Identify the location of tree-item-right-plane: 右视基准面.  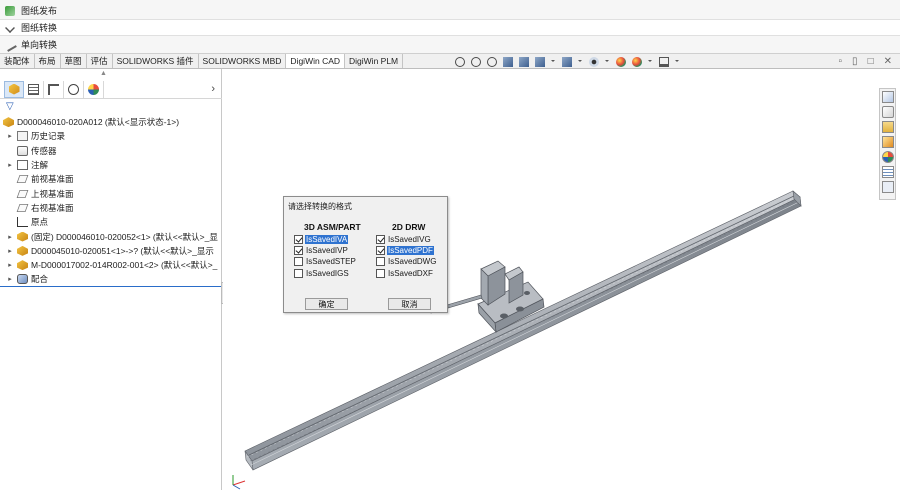
(111, 208).